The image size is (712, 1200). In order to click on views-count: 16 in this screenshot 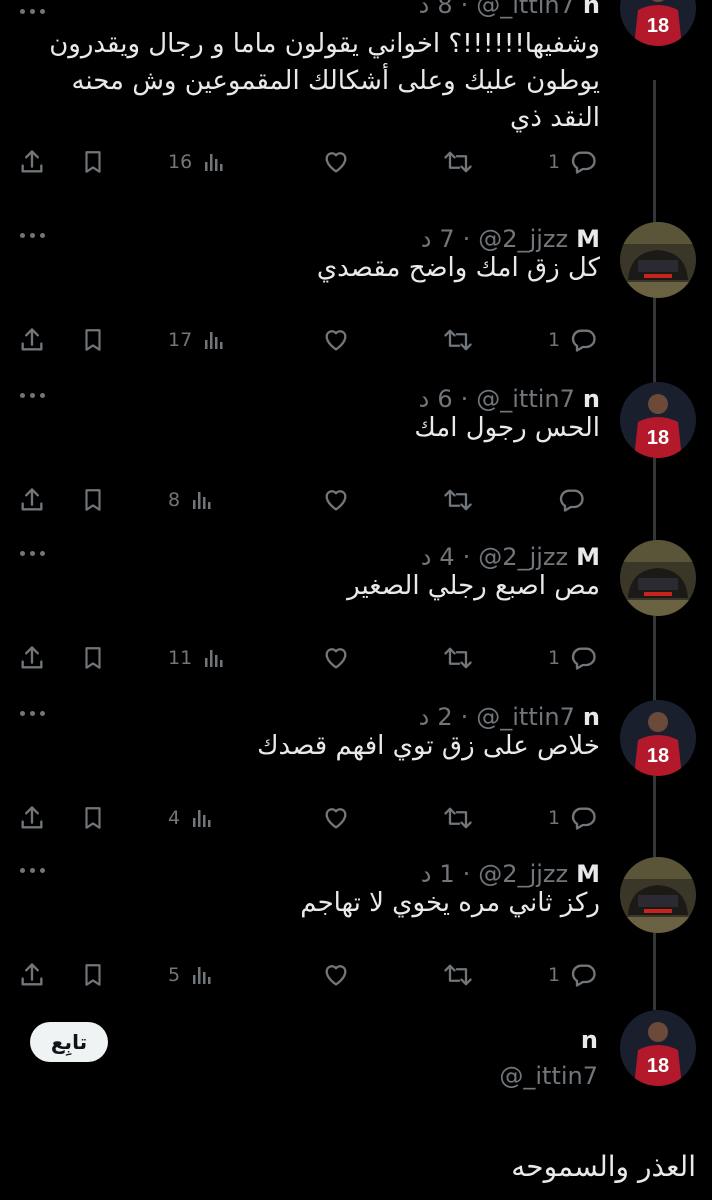, I will do `click(180, 162)`.